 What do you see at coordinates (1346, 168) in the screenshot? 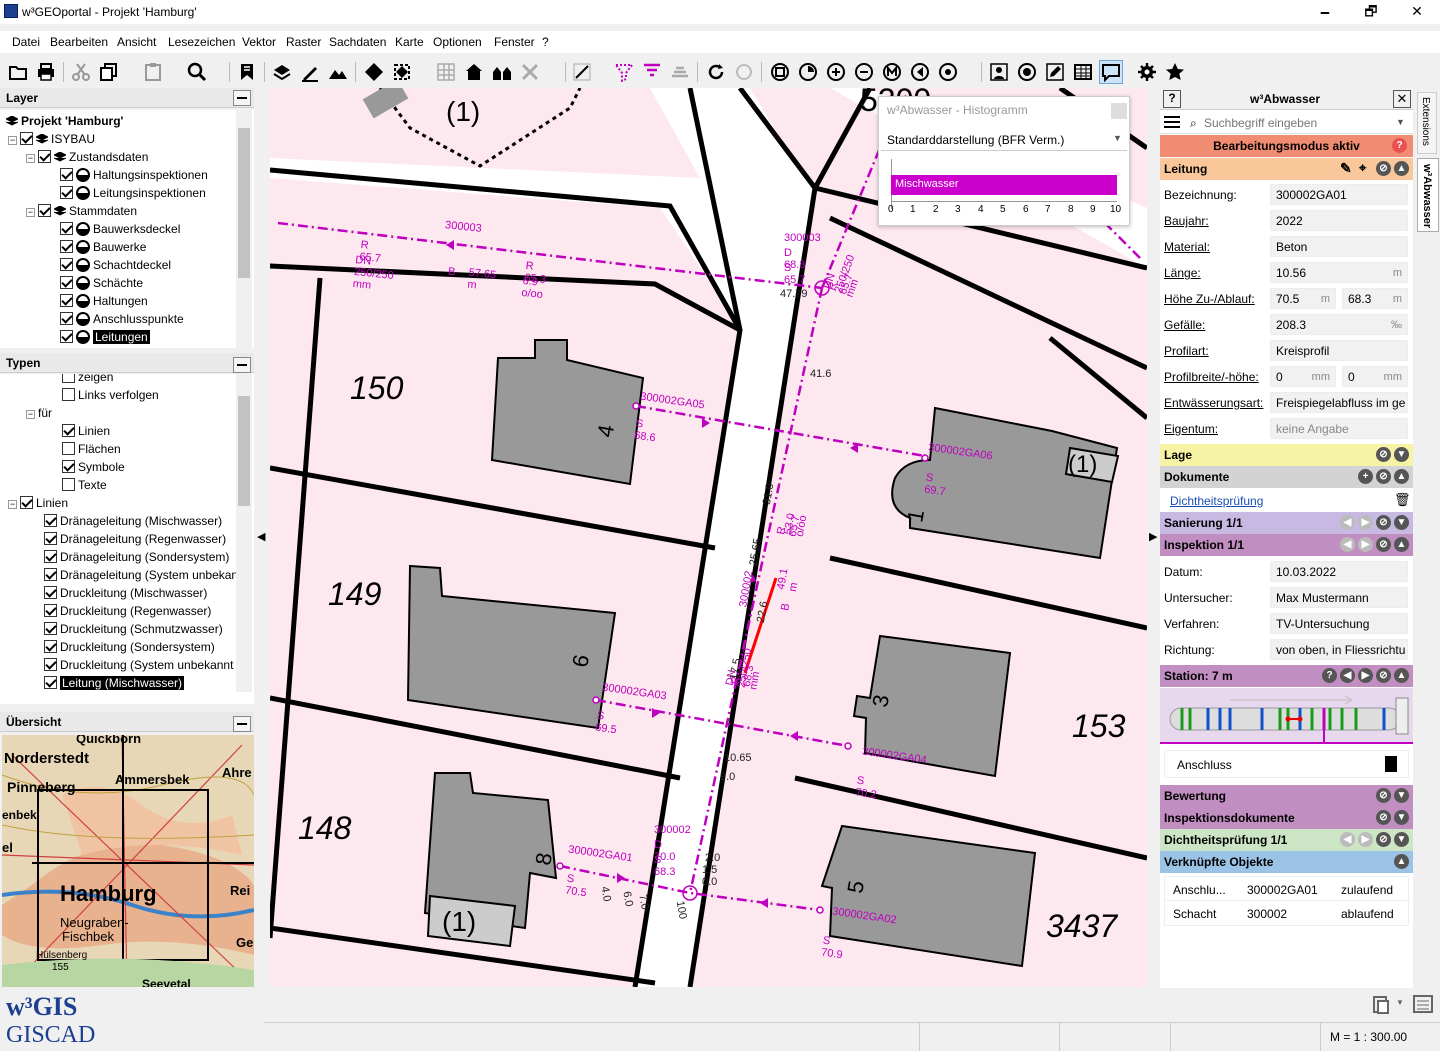
I see `pencil-icon: ✎` at bounding box center [1346, 168].